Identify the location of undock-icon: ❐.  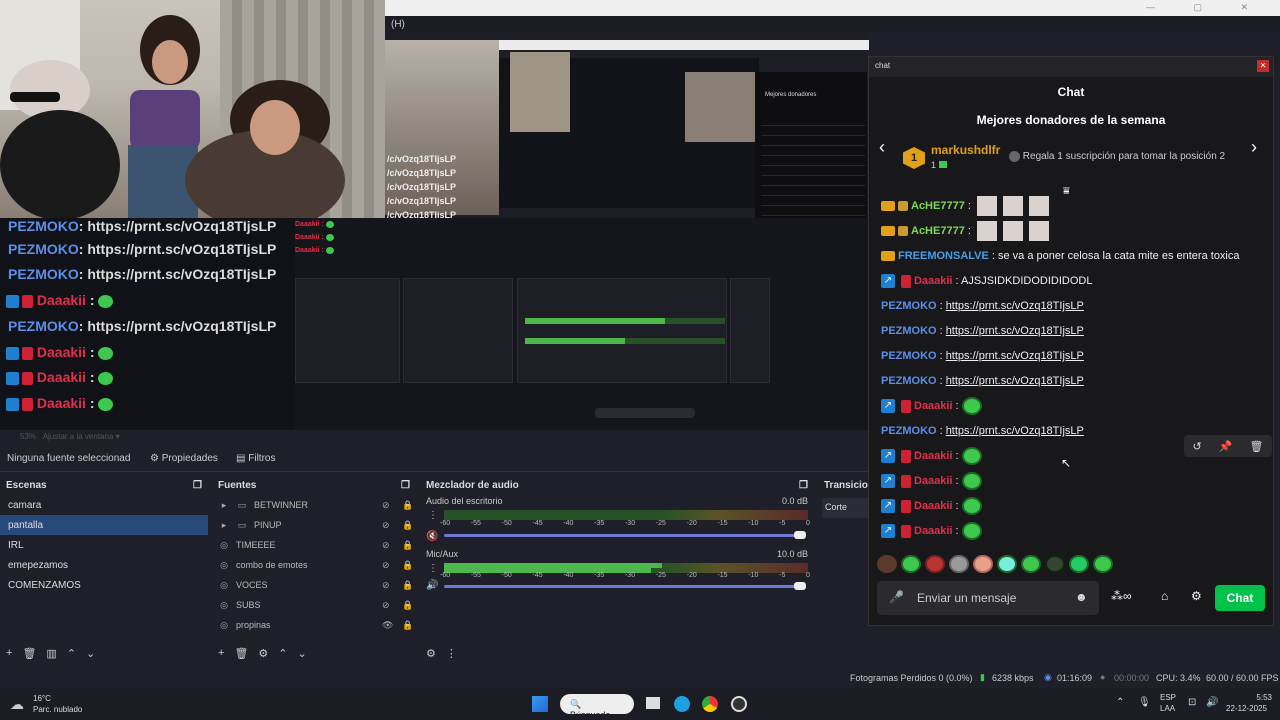
(197, 485).